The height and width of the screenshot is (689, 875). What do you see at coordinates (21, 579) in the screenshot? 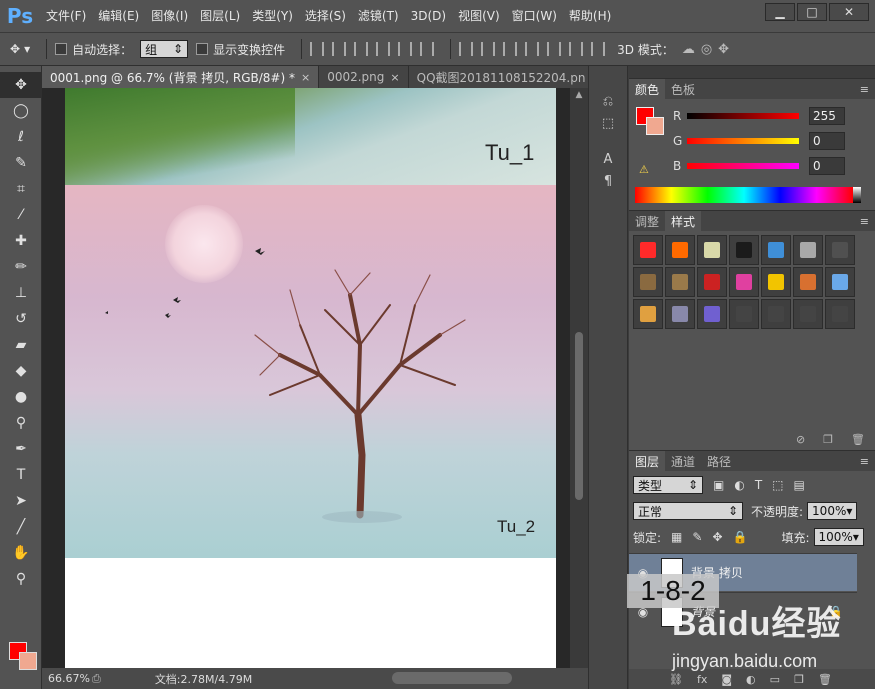
I see `zoom-tool-icon: ⚲` at bounding box center [21, 579].